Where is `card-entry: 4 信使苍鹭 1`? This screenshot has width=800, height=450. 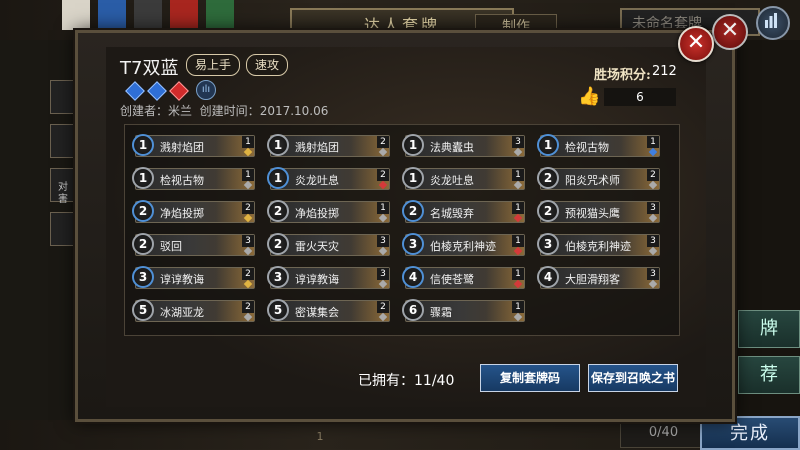
card-entry: 4 信使苍鹭 1 is located at coordinates (463, 277).